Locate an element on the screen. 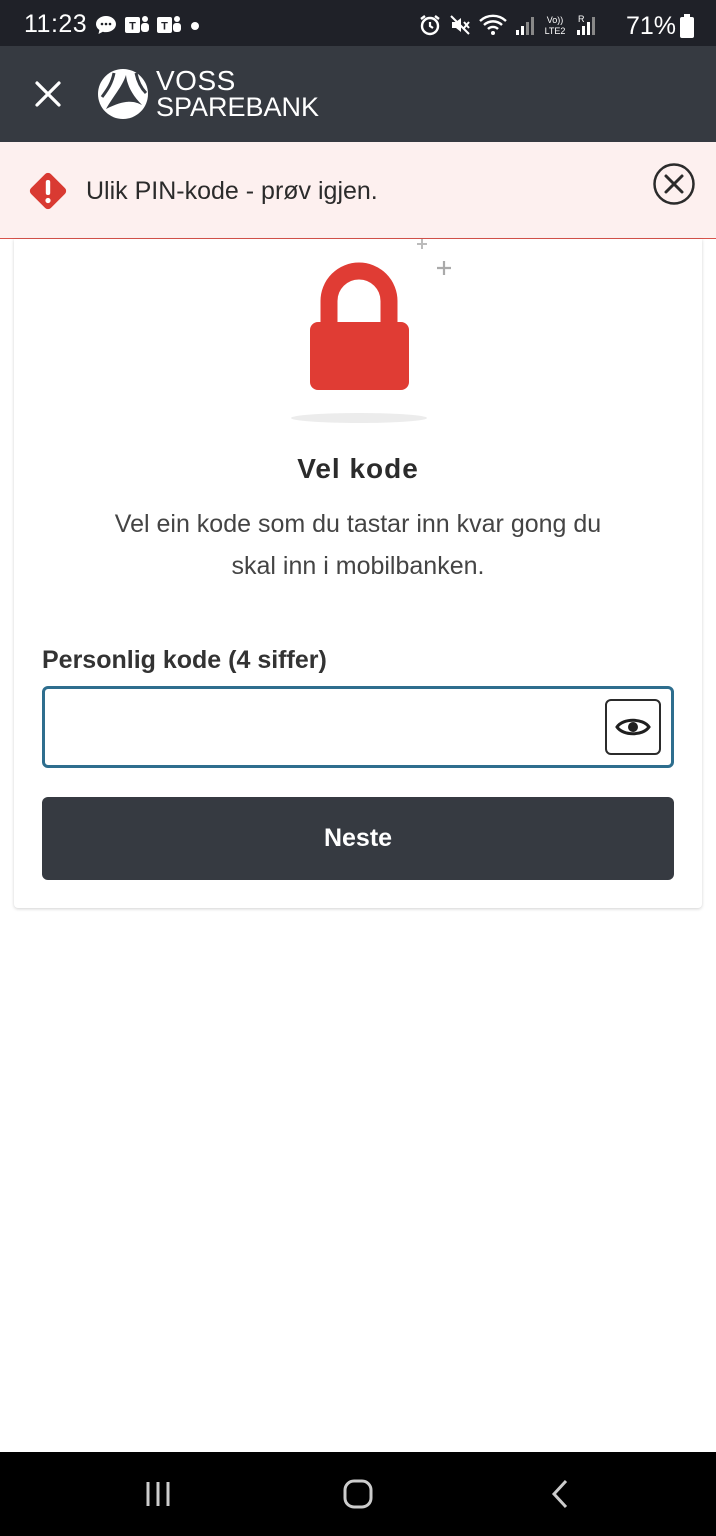 The width and height of the screenshot is (716, 1536). back-icon is located at coordinates (559, 1494).